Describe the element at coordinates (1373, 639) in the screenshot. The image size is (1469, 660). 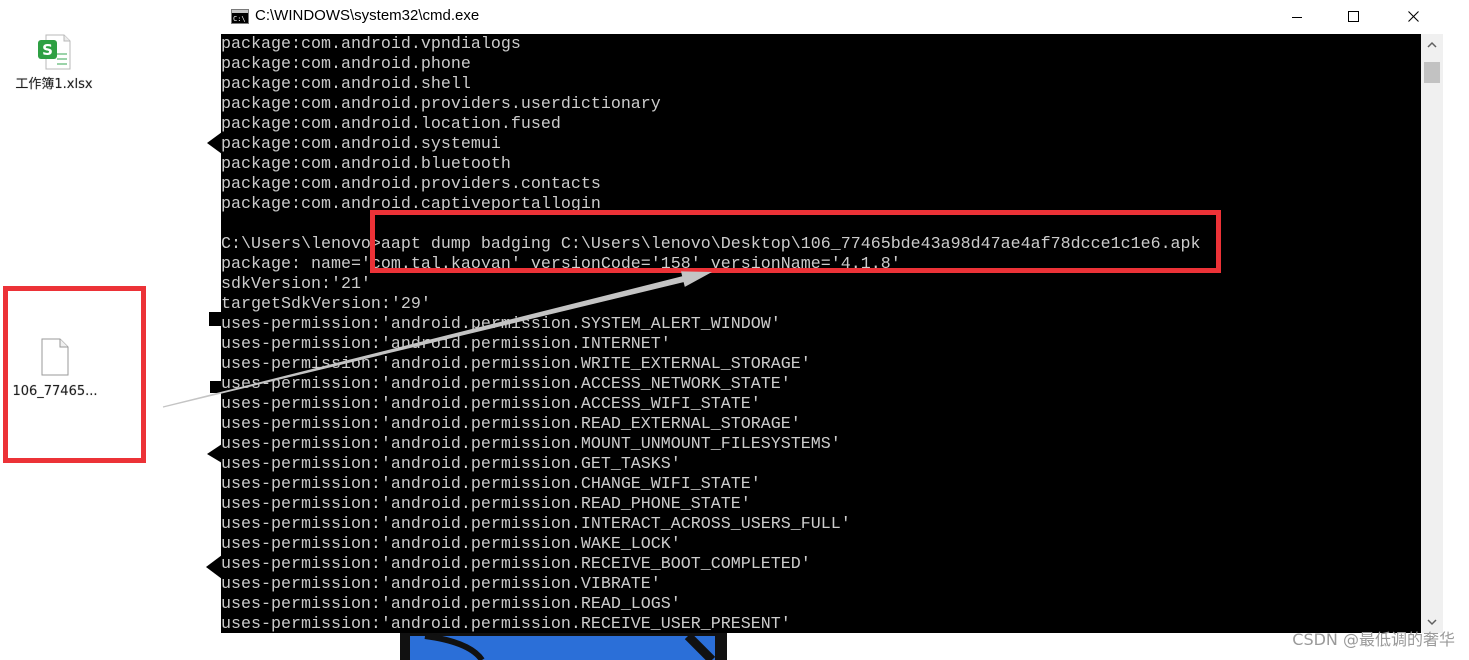
I see `watermark: CSDN @最低调的奢华` at that location.